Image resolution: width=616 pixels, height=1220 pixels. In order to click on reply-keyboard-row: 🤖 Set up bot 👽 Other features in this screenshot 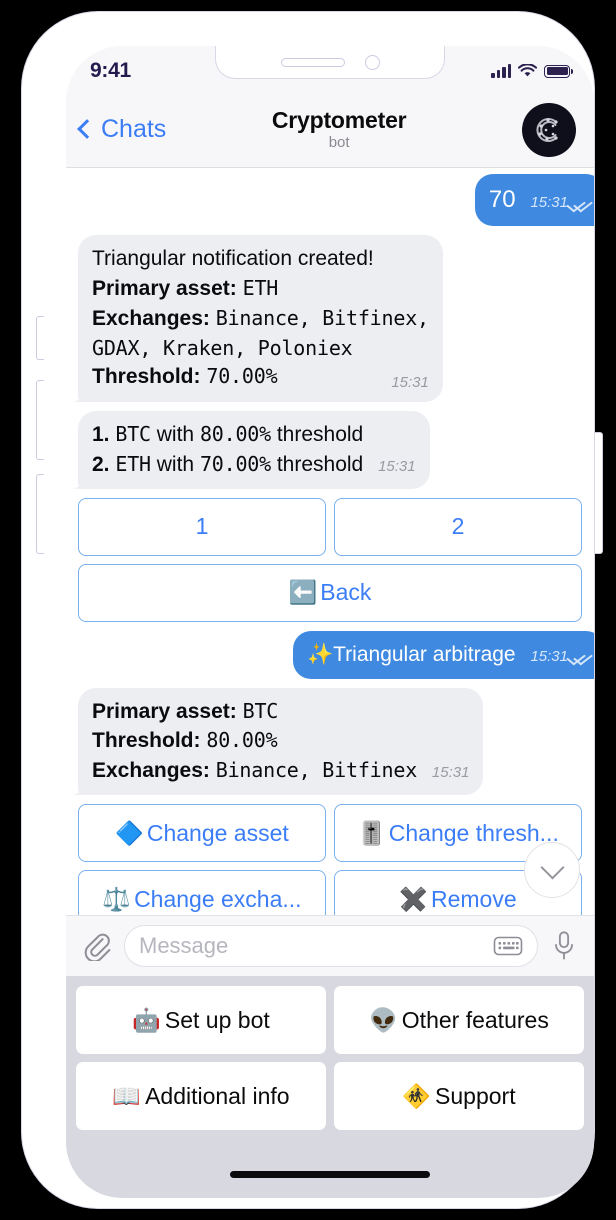, I will do `click(330, 1020)`.